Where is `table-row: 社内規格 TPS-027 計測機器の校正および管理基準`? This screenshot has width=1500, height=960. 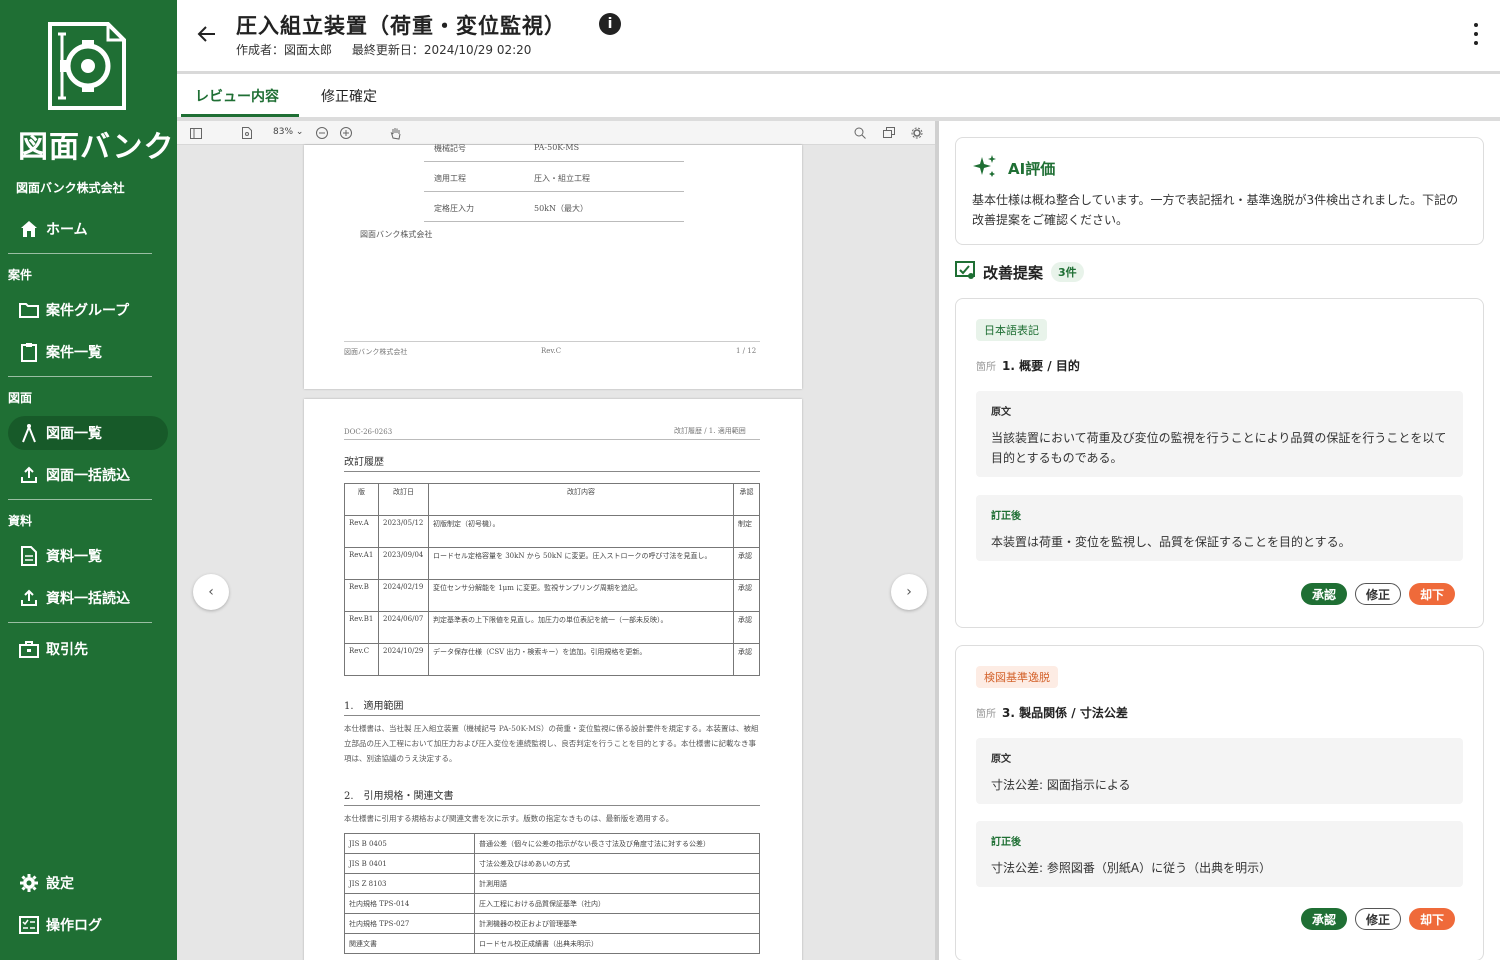 table-row: 社内規格 TPS-027 計測機器の校正および管理基準 is located at coordinates (552, 923).